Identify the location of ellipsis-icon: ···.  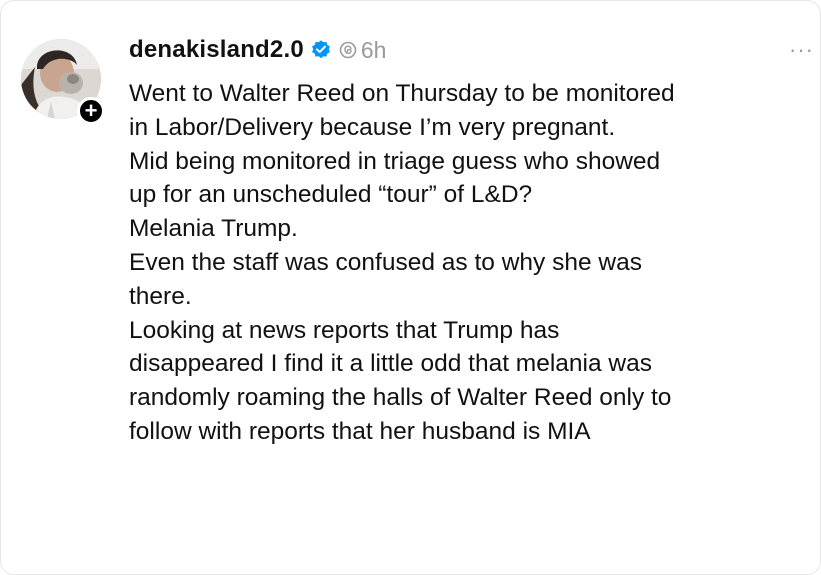
(801, 49).